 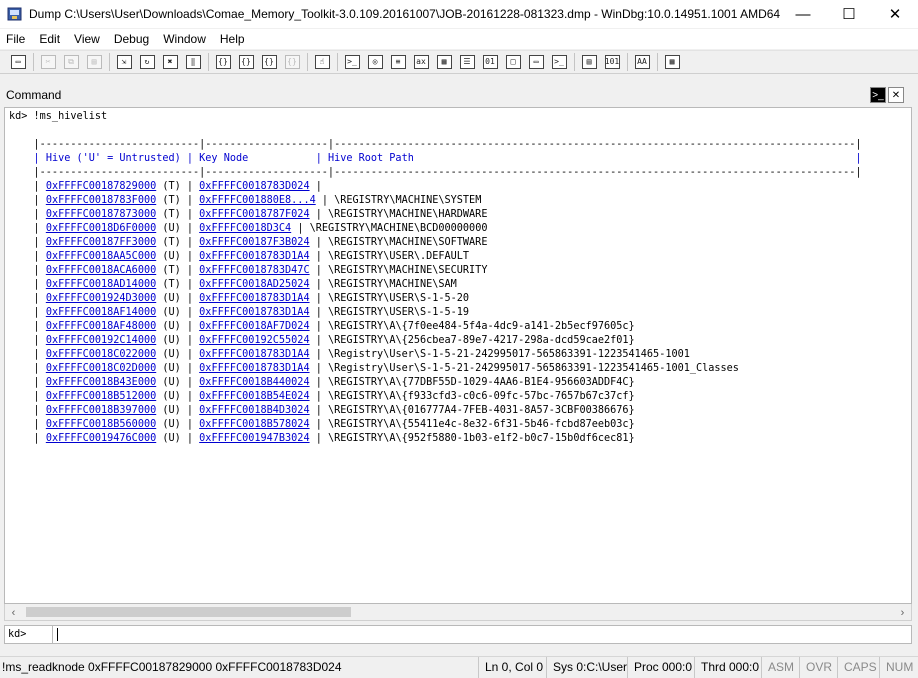 What do you see at coordinates (257, 200) in the screenshot?
I see `key-node-link: 0xFFFFC001880E8...4` at bounding box center [257, 200].